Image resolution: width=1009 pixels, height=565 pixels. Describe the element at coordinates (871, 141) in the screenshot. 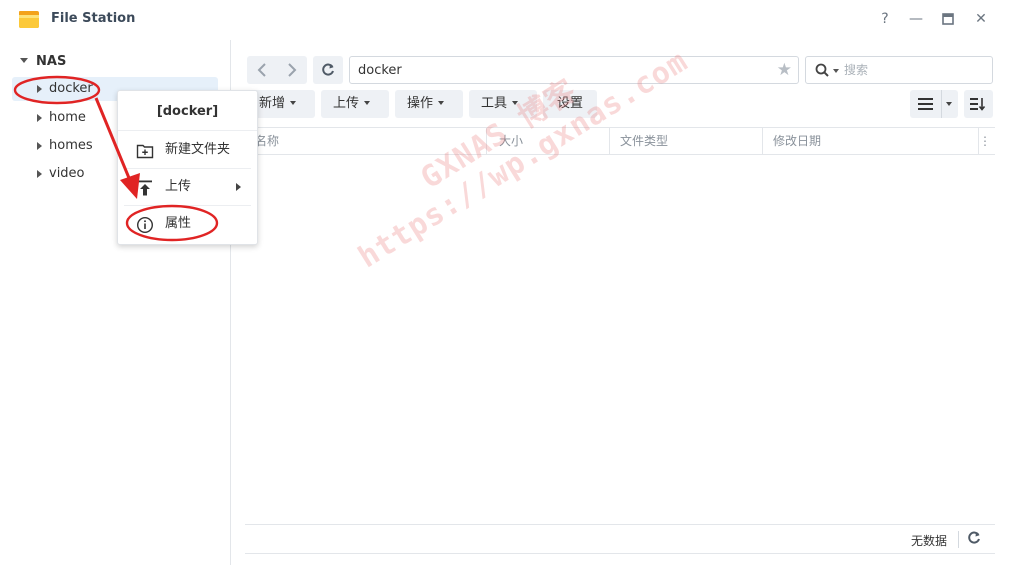

I see `column-modified: 修改日期` at that location.